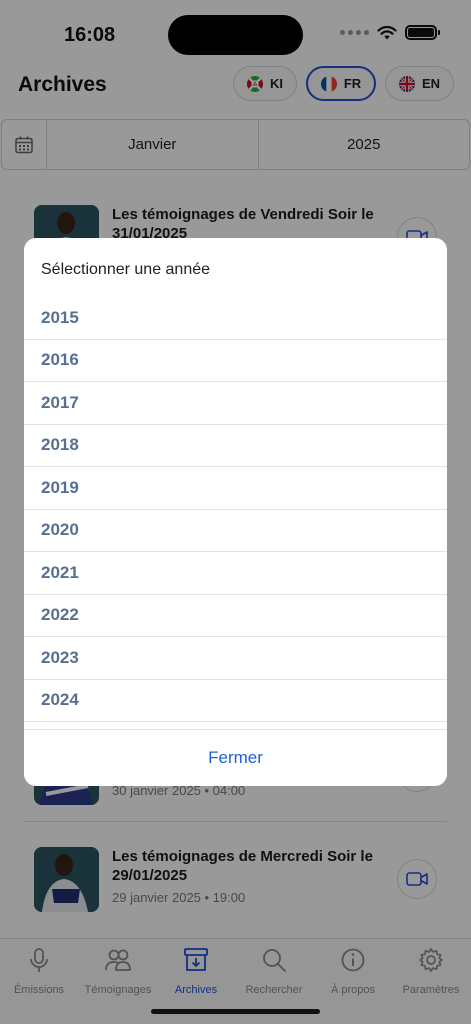 The width and height of the screenshot is (471, 1024). I want to click on year-option: 2024, so click(235, 701).